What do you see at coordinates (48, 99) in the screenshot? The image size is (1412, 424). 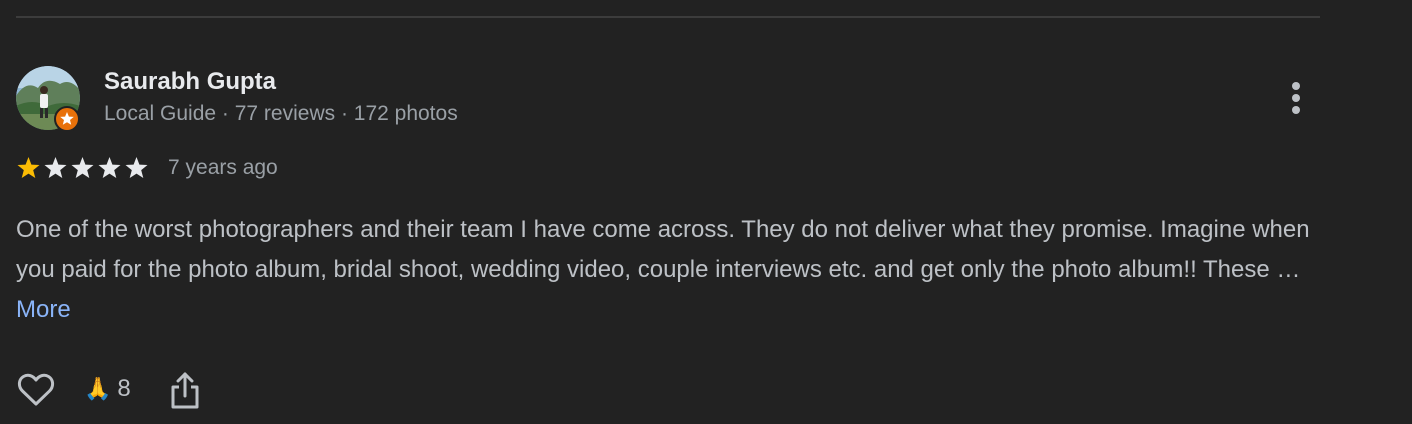 I see `reviewer-avatar` at bounding box center [48, 99].